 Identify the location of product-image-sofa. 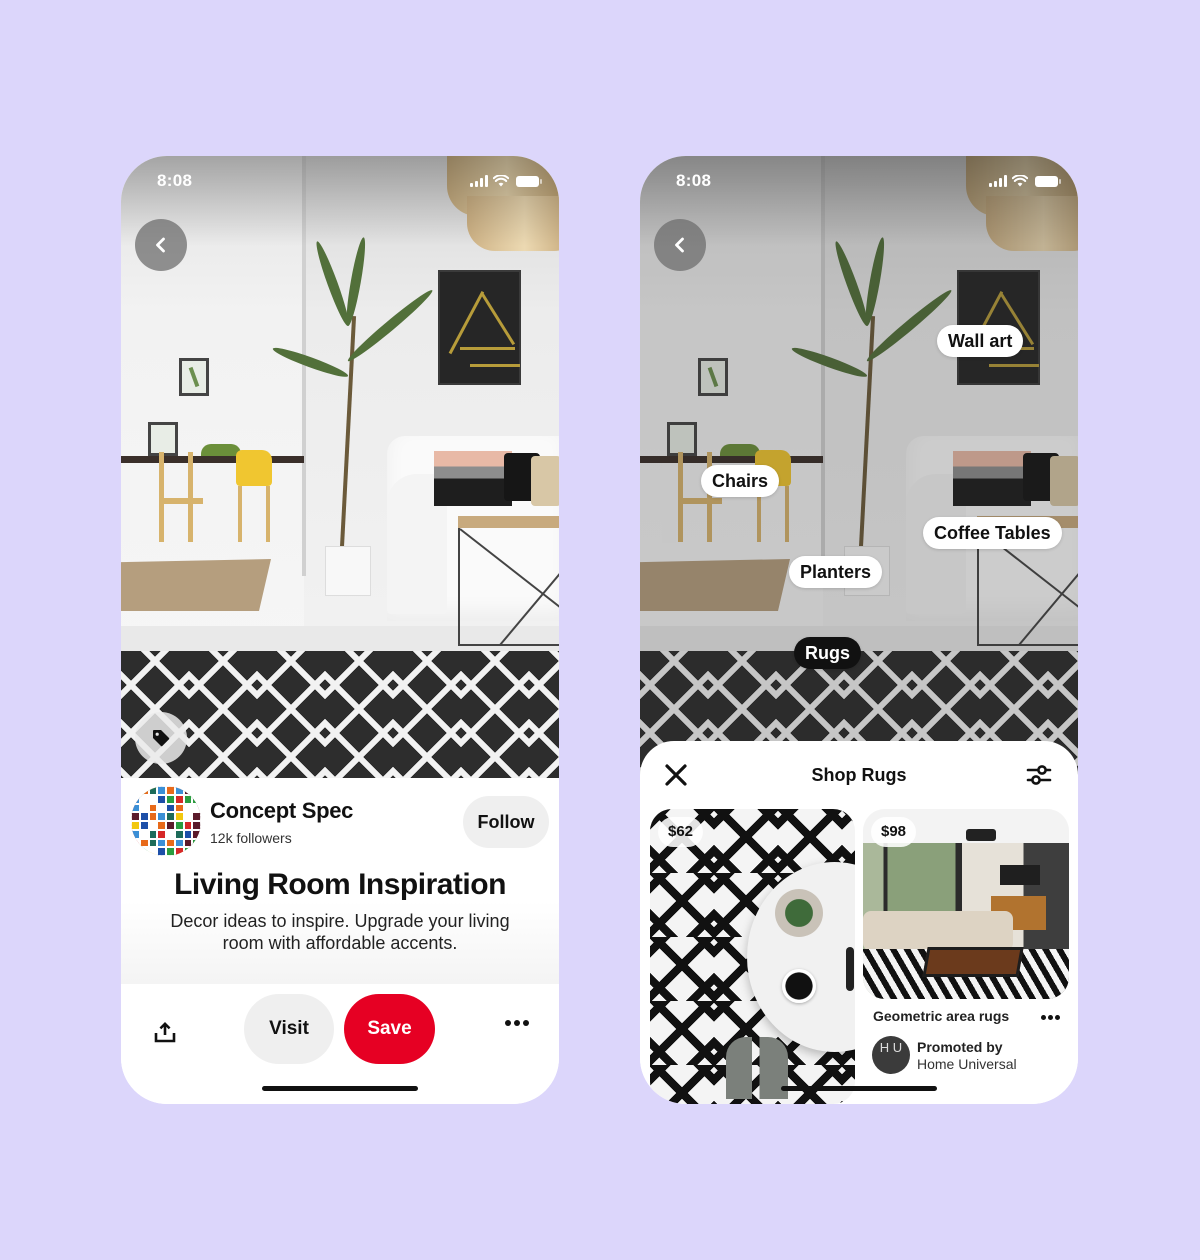
(938, 931).